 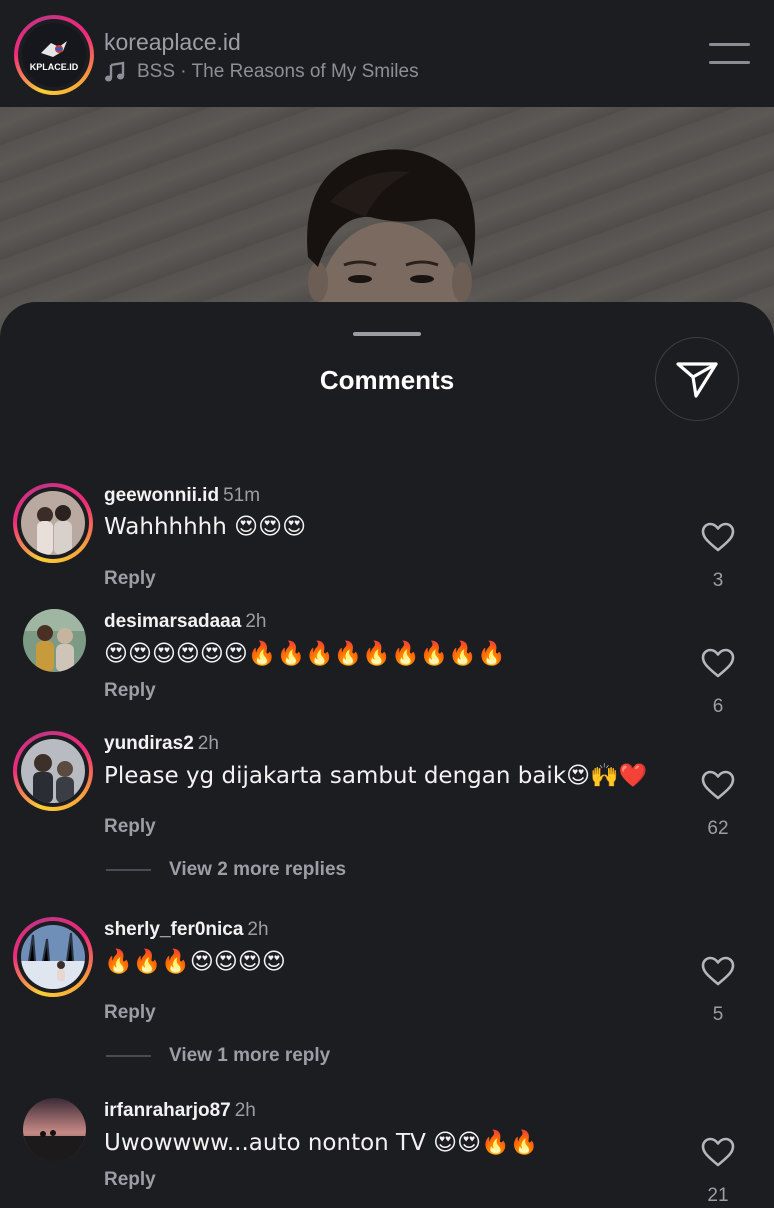 I want to click on share-button, so click(x=697, y=379).